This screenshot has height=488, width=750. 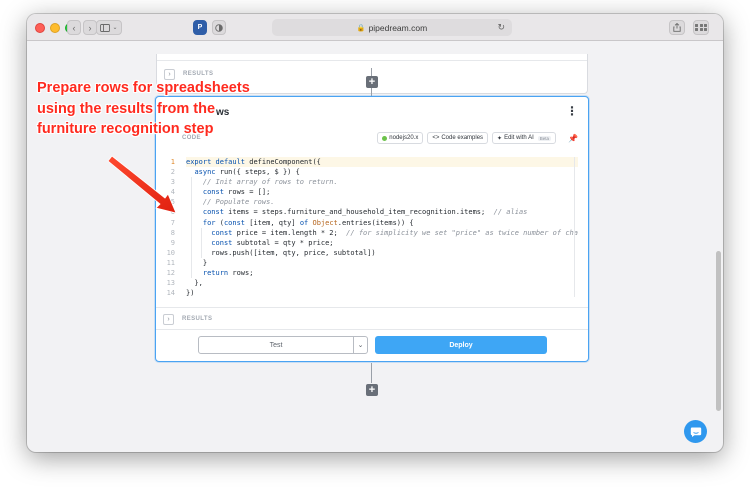 I want to click on close-window-button, so click(x=40, y=28).